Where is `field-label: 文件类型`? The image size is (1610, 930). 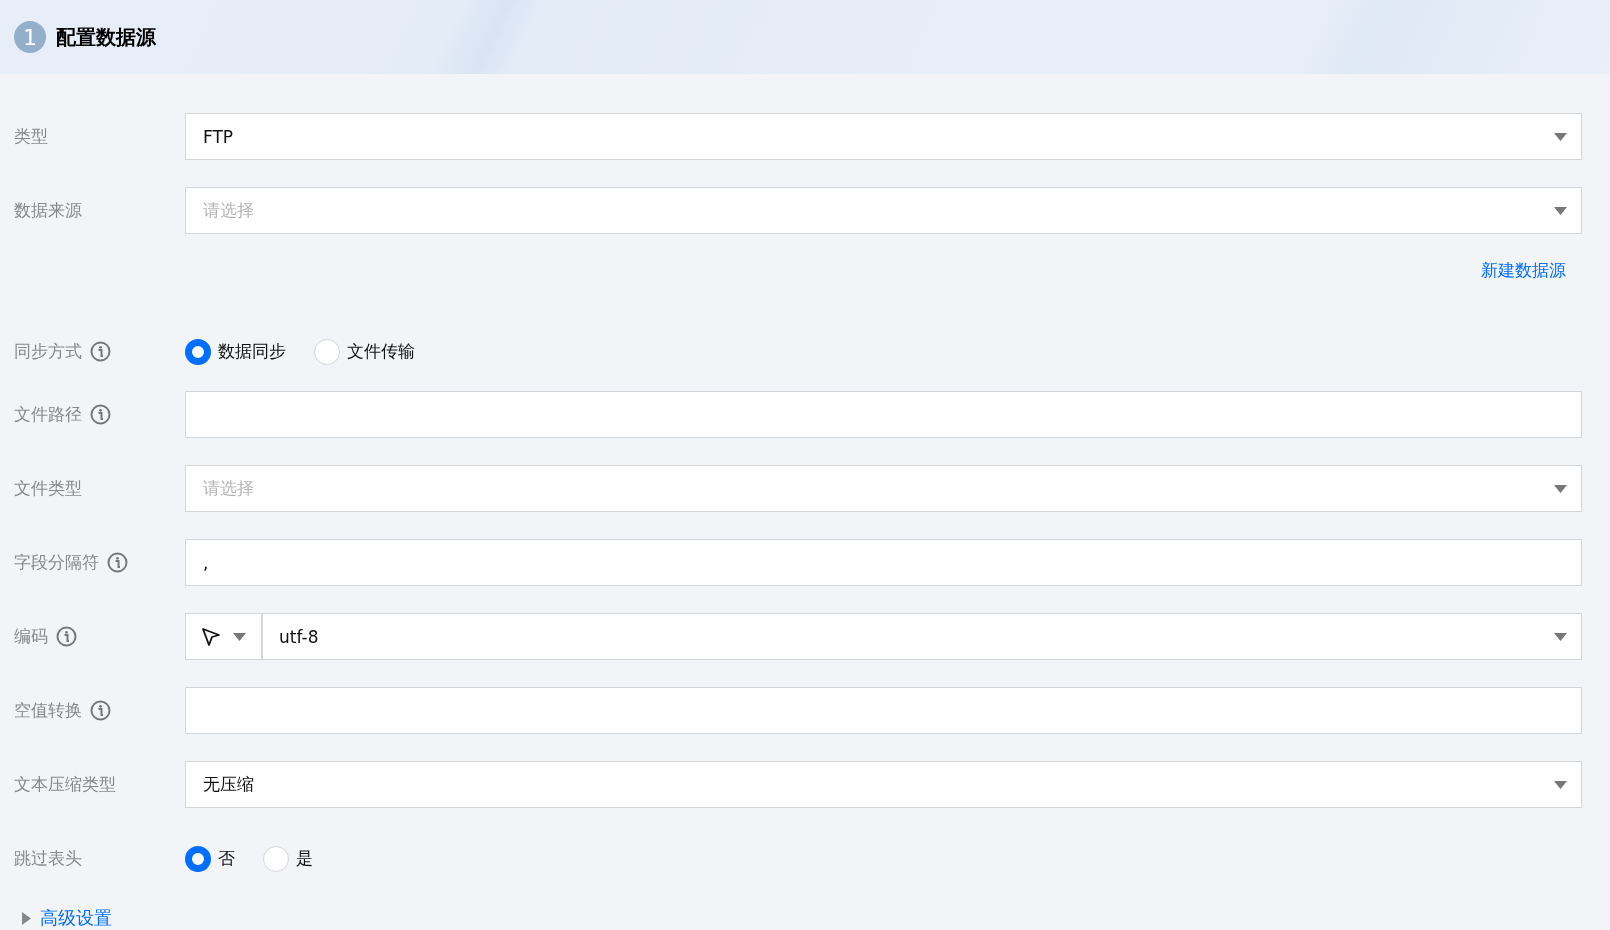 field-label: 文件类型 is located at coordinates (48, 488).